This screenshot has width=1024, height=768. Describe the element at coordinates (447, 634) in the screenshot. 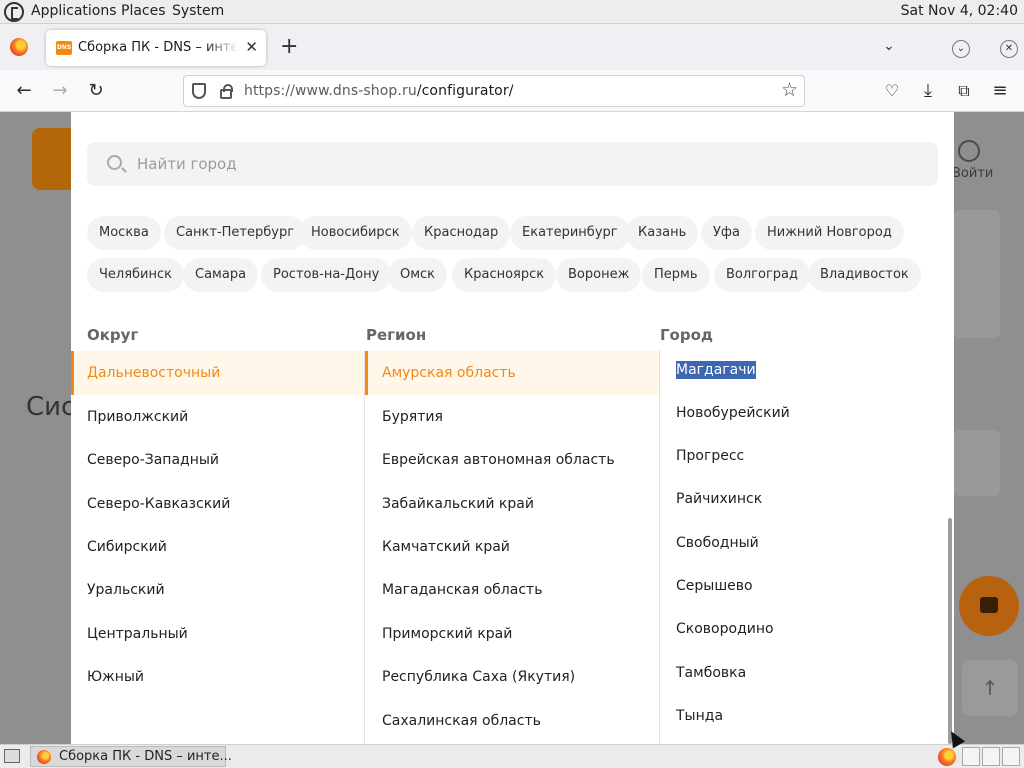

I see `region-item: Приморский край` at that location.